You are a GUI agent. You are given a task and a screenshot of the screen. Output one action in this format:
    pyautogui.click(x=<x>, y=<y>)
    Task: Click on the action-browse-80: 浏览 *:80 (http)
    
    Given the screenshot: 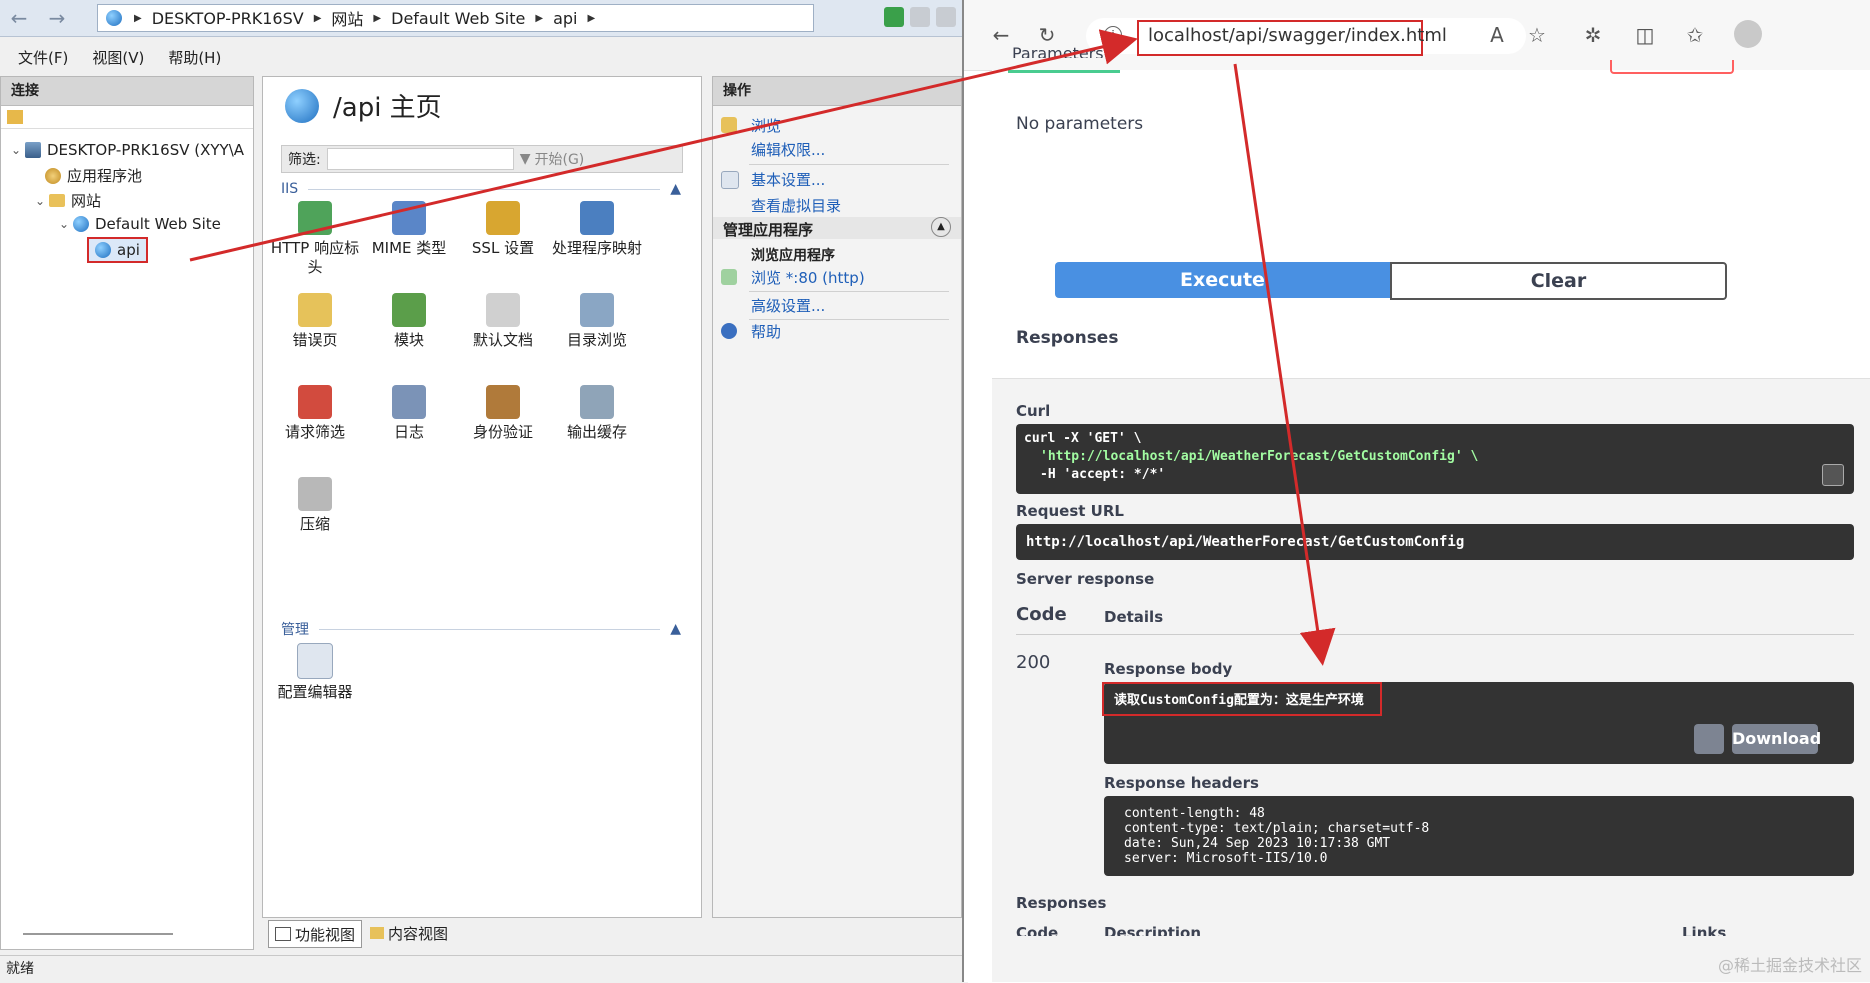 What is the action you would take?
    pyautogui.click(x=808, y=277)
    